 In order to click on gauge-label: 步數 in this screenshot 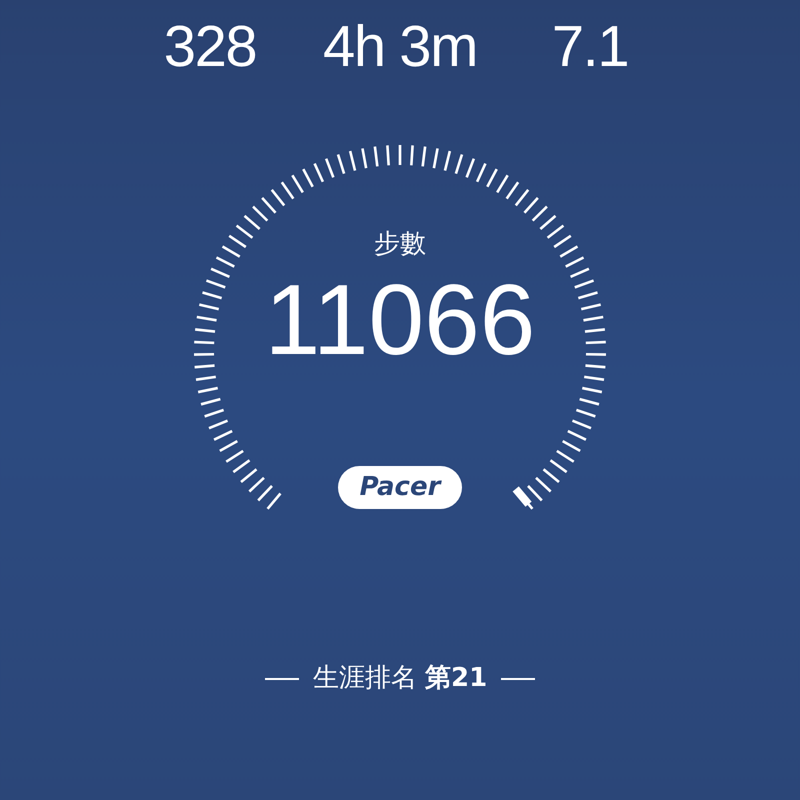, I will do `click(400, 244)`.